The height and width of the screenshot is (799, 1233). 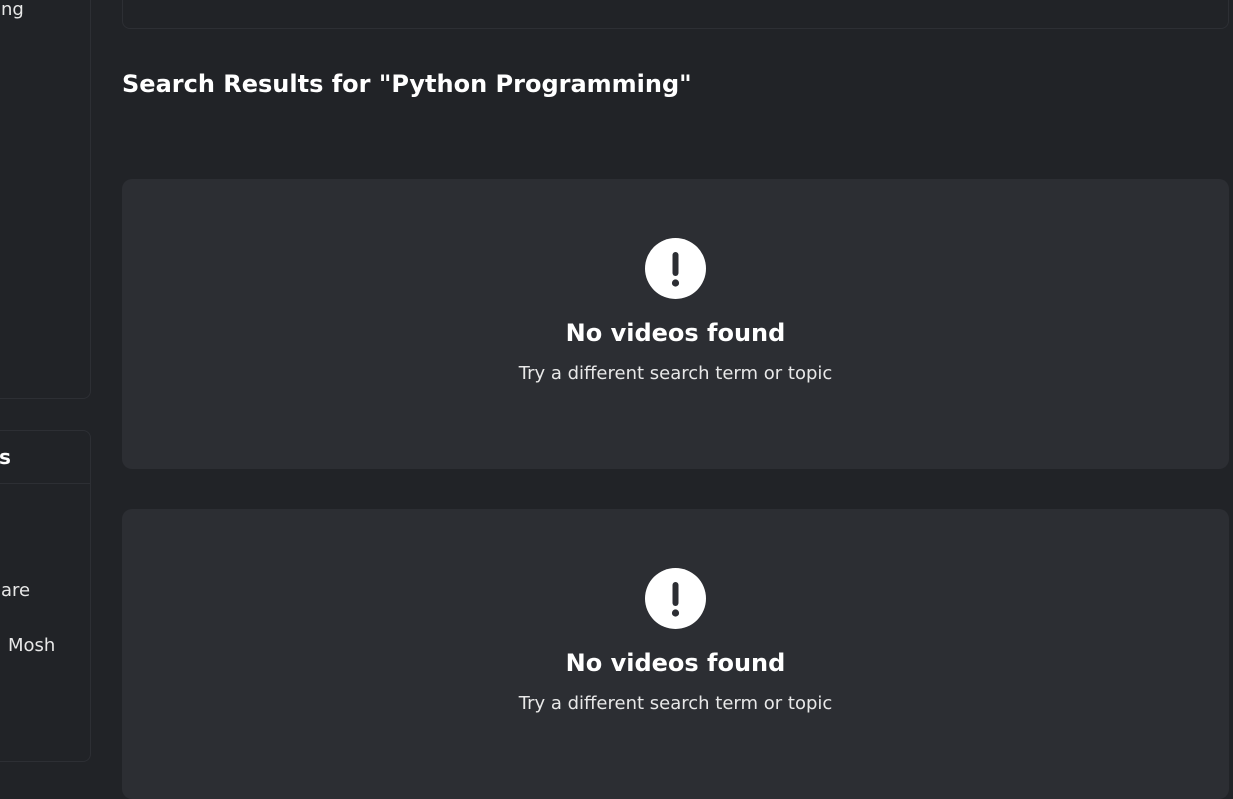 I want to click on sidebar-item: Mosh, so click(x=31, y=645).